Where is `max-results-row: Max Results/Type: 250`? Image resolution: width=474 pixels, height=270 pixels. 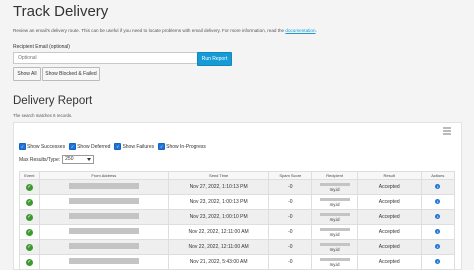 max-results-row: Max Results/Type: 250 is located at coordinates (57, 159).